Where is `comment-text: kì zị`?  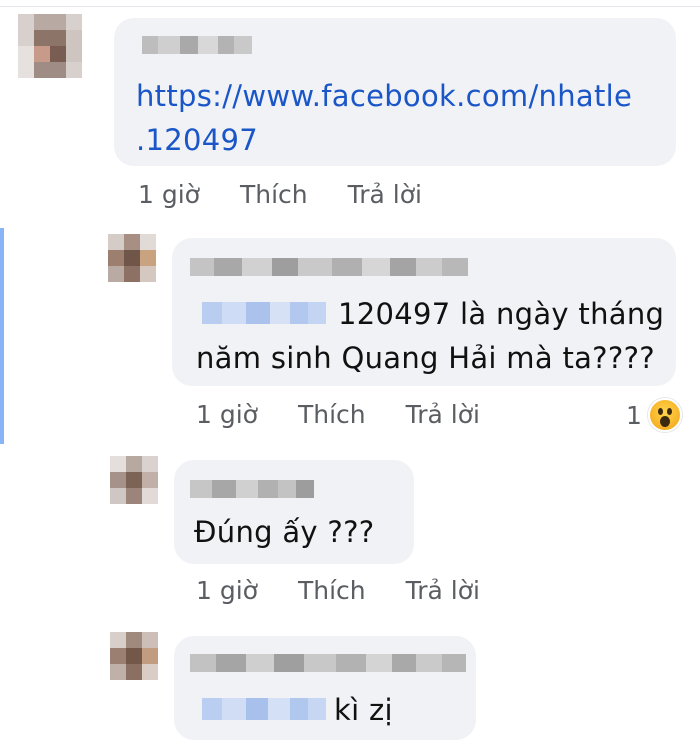 comment-text: kì zị is located at coordinates (363, 710).